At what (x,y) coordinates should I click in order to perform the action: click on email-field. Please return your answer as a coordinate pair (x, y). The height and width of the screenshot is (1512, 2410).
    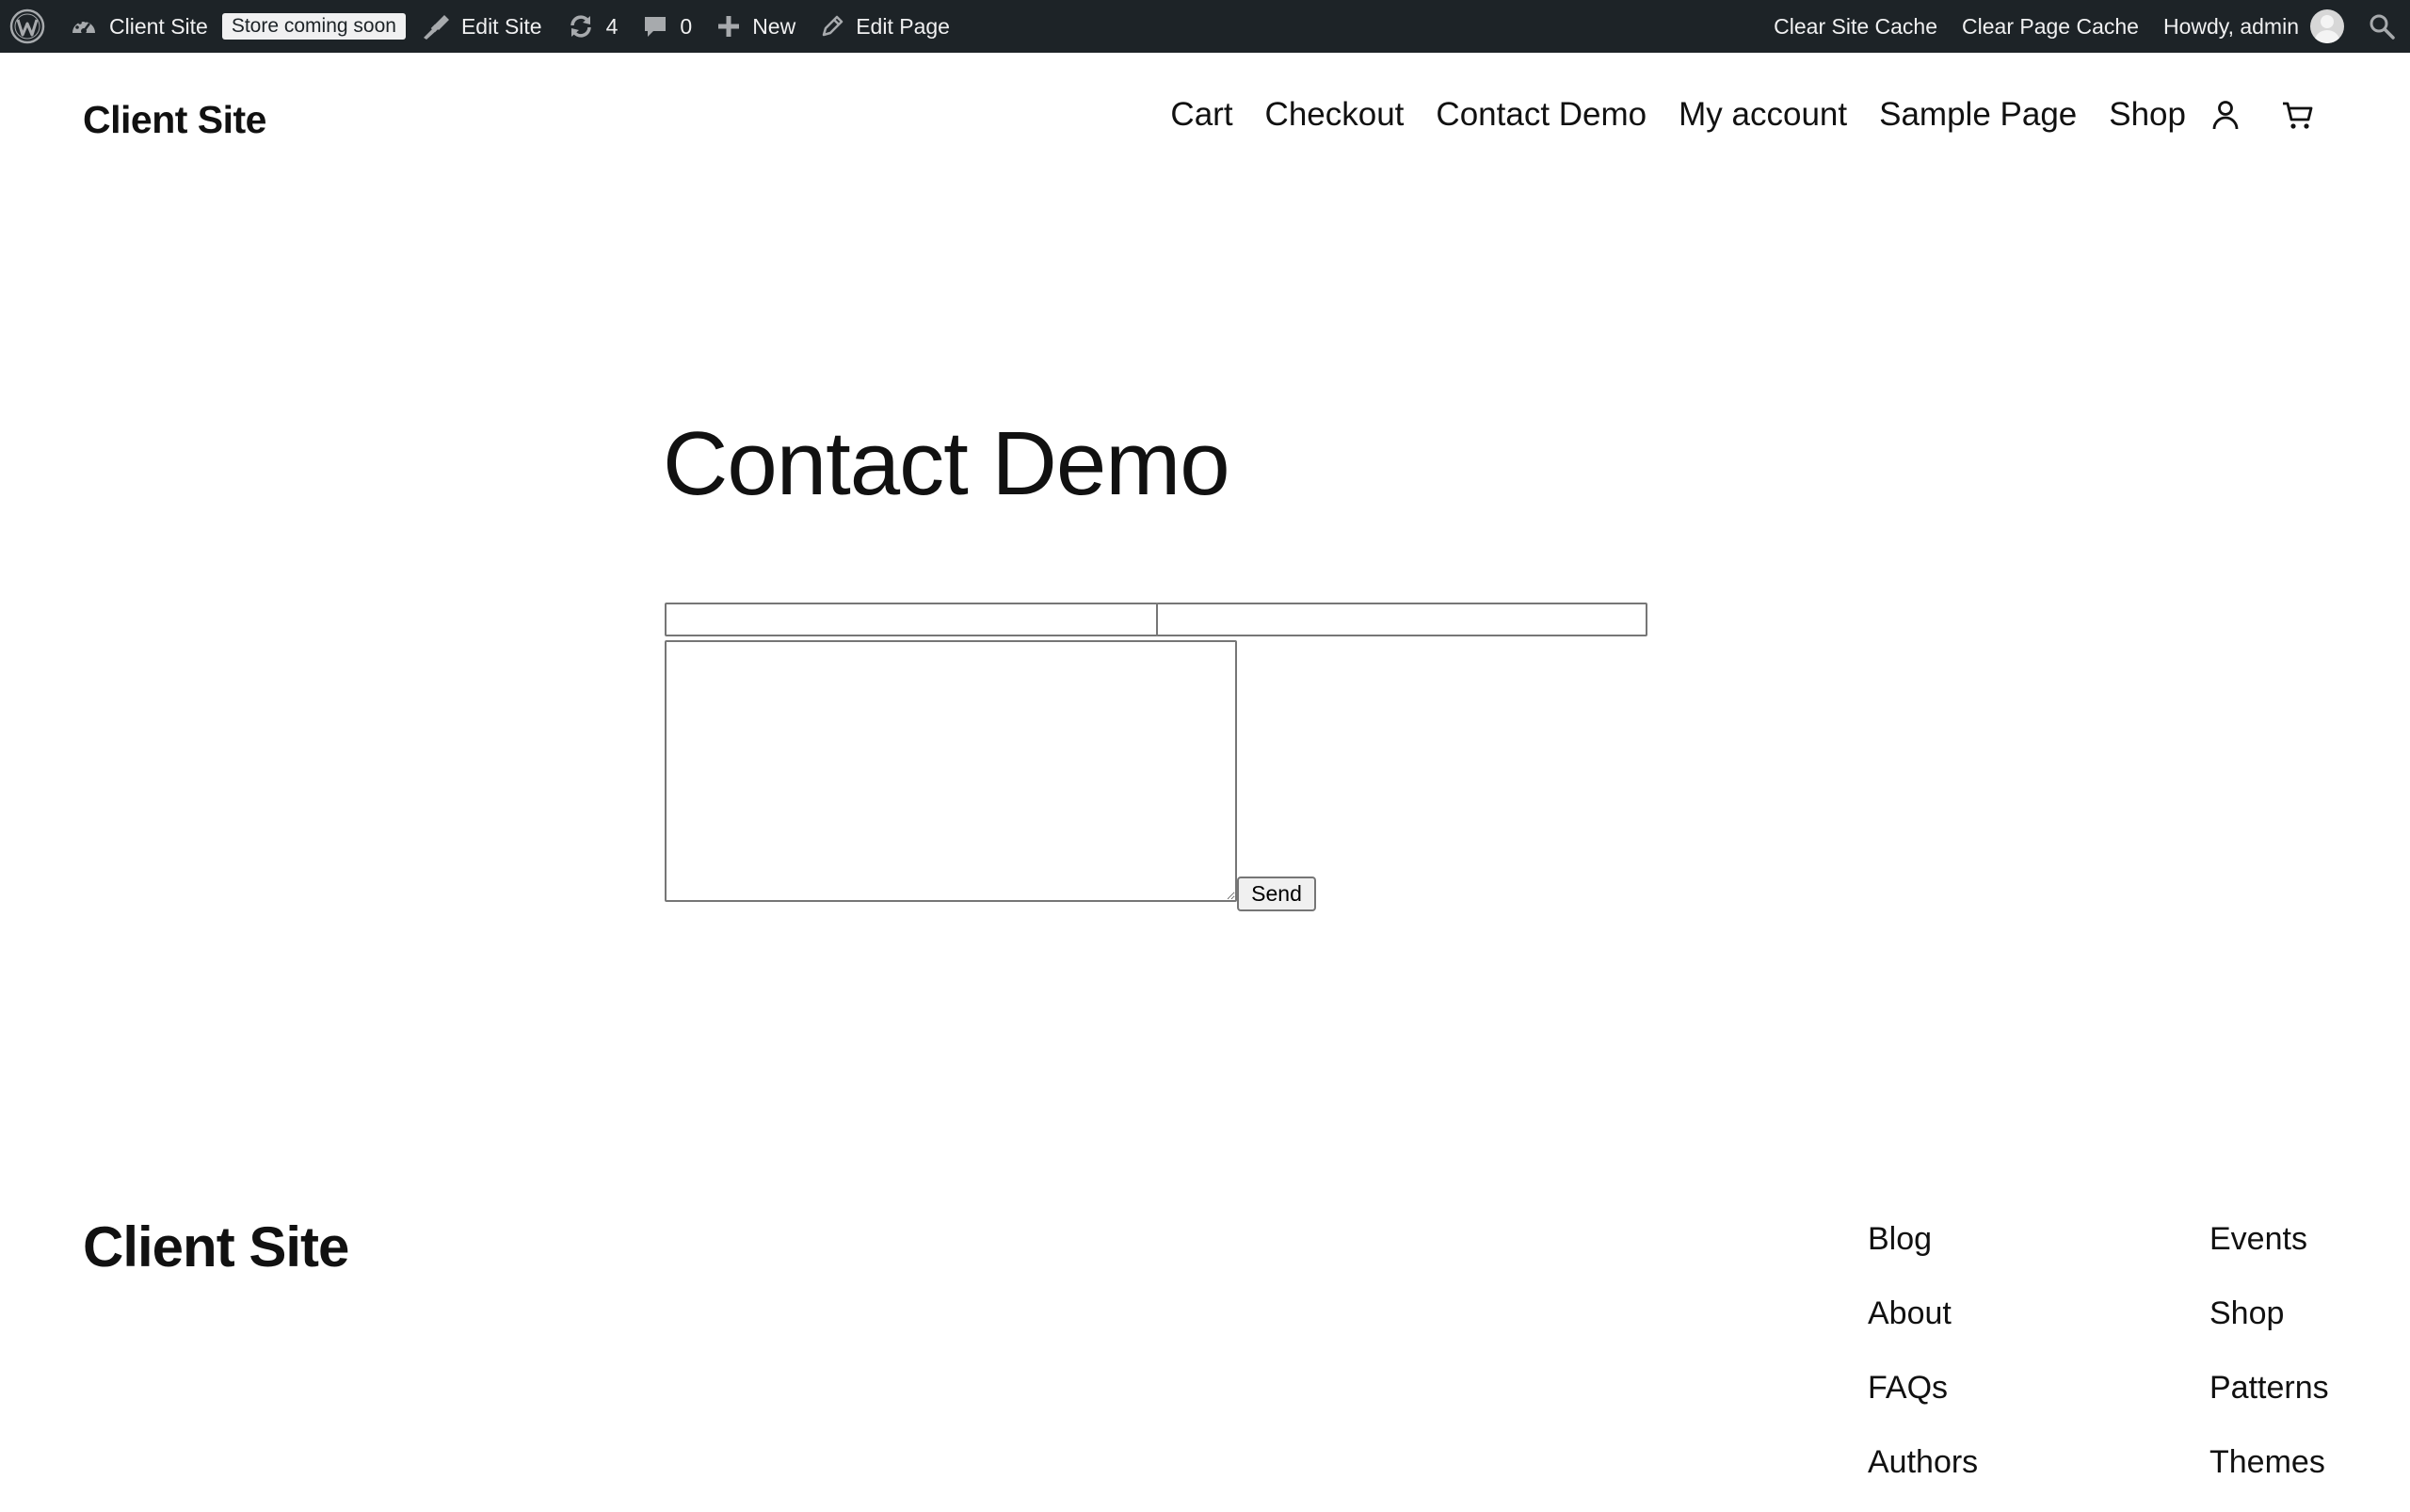
    Looking at the image, I should click on (1401, 619).